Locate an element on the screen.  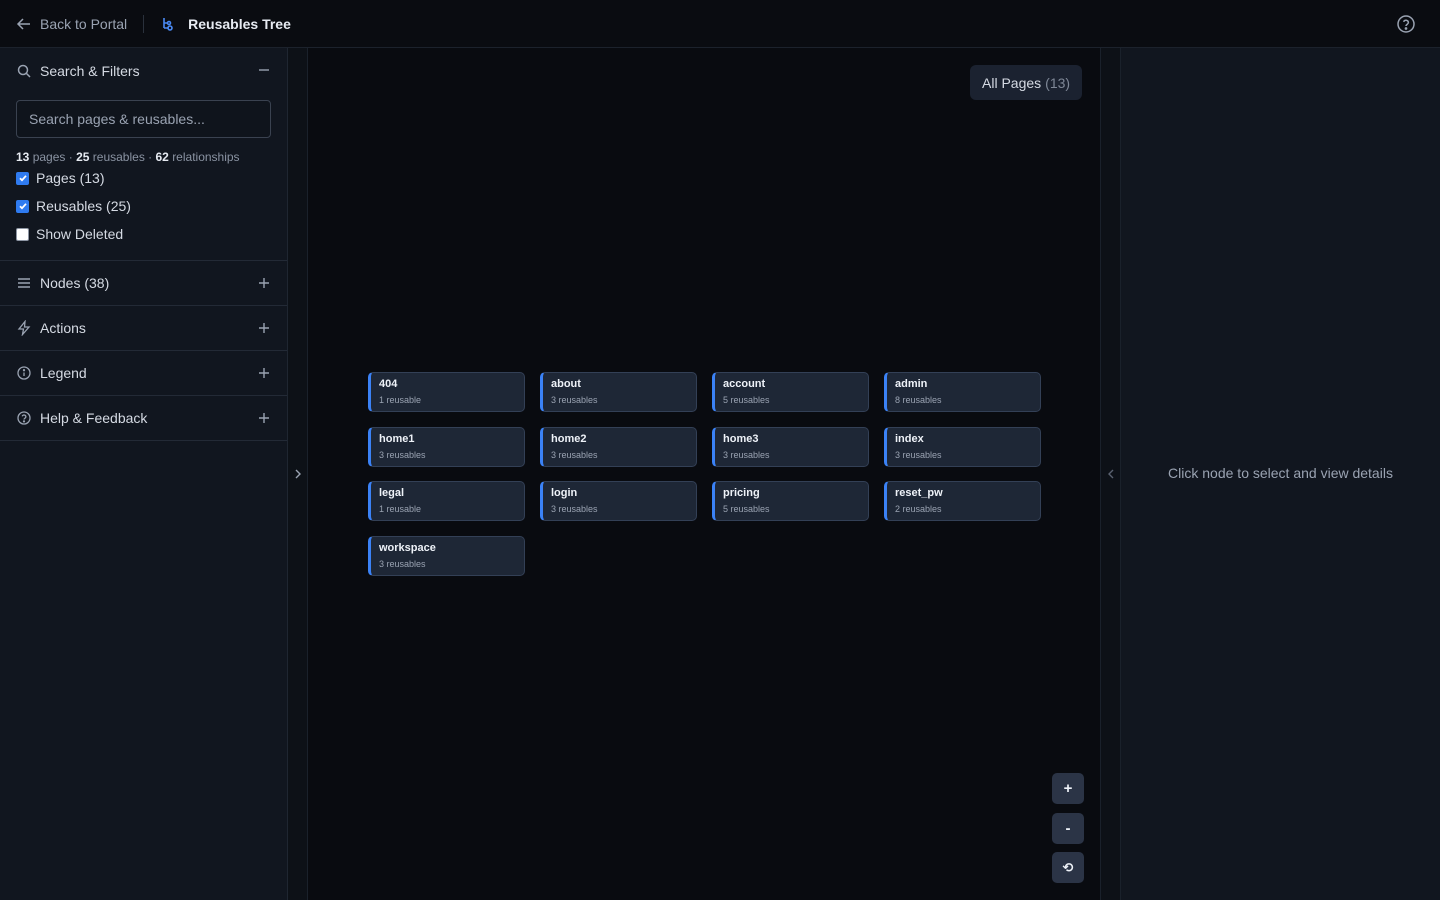
search-icon is located at coordinates (24, 71).